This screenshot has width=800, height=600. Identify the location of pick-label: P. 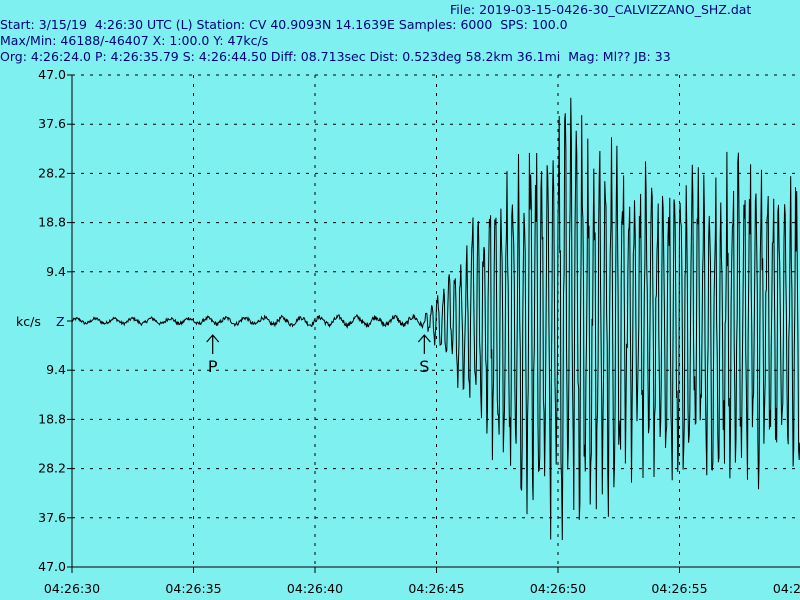
(213, 366).